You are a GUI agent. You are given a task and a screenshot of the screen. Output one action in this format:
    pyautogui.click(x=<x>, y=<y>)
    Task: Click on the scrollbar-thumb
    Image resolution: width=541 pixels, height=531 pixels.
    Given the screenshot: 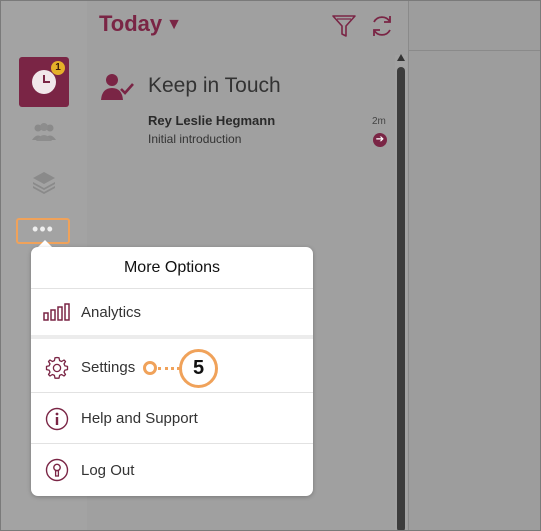 What is the action you would take?
    pyautogui.click(x=401, y=298)
    